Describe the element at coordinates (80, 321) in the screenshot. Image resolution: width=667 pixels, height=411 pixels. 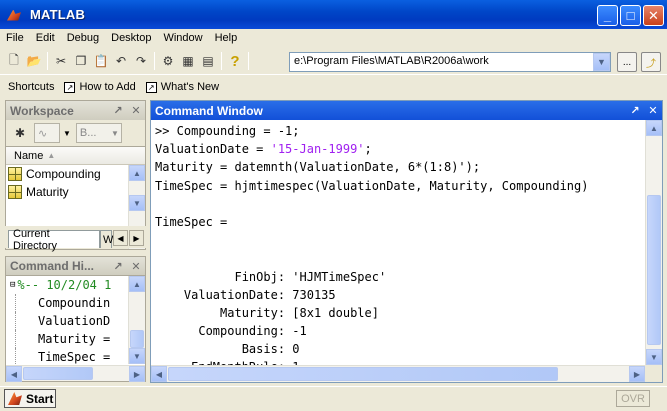
I see `history-item: ValuationD` at that location.